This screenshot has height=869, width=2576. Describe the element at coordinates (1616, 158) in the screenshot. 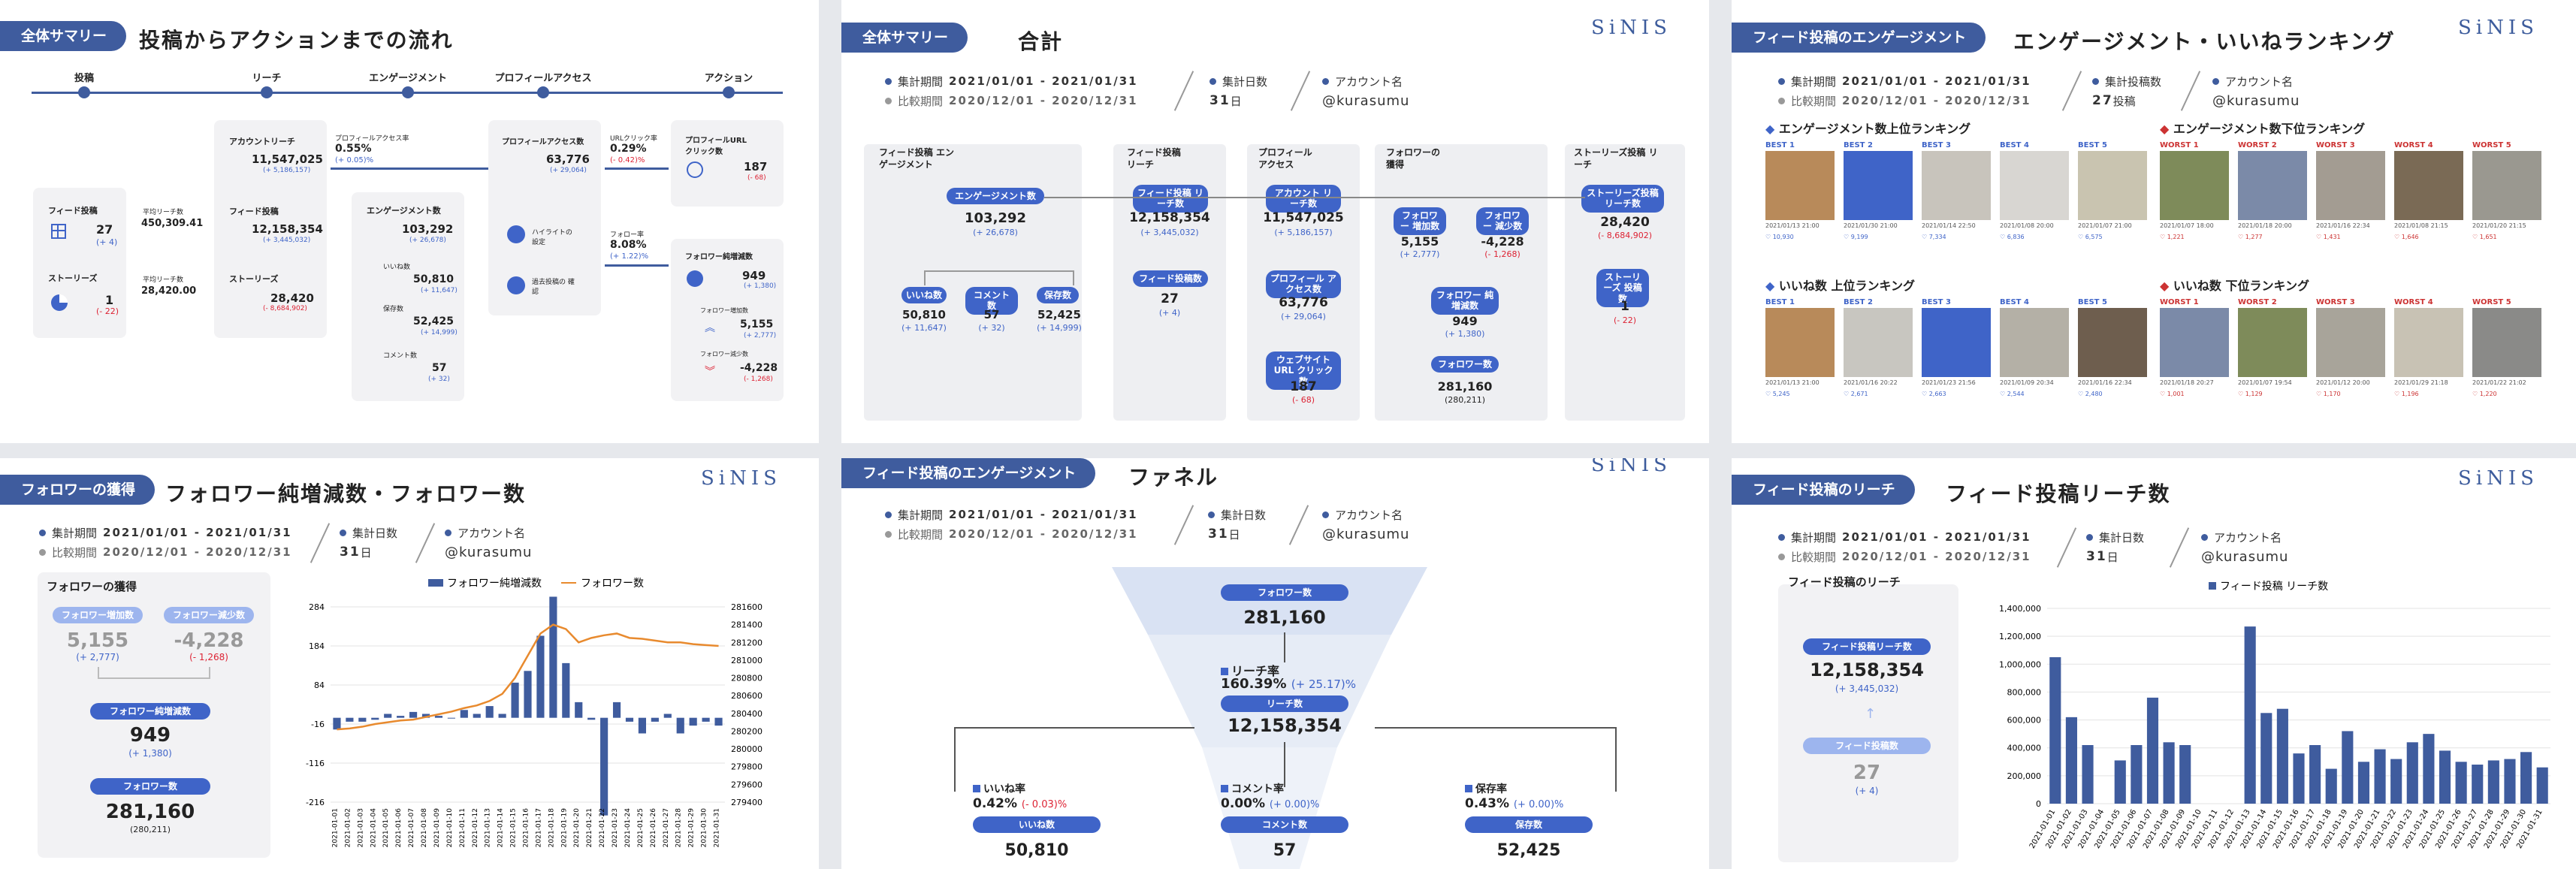

I see `col-title-stories: ストーリーズ投稿 リーチ` at that location.